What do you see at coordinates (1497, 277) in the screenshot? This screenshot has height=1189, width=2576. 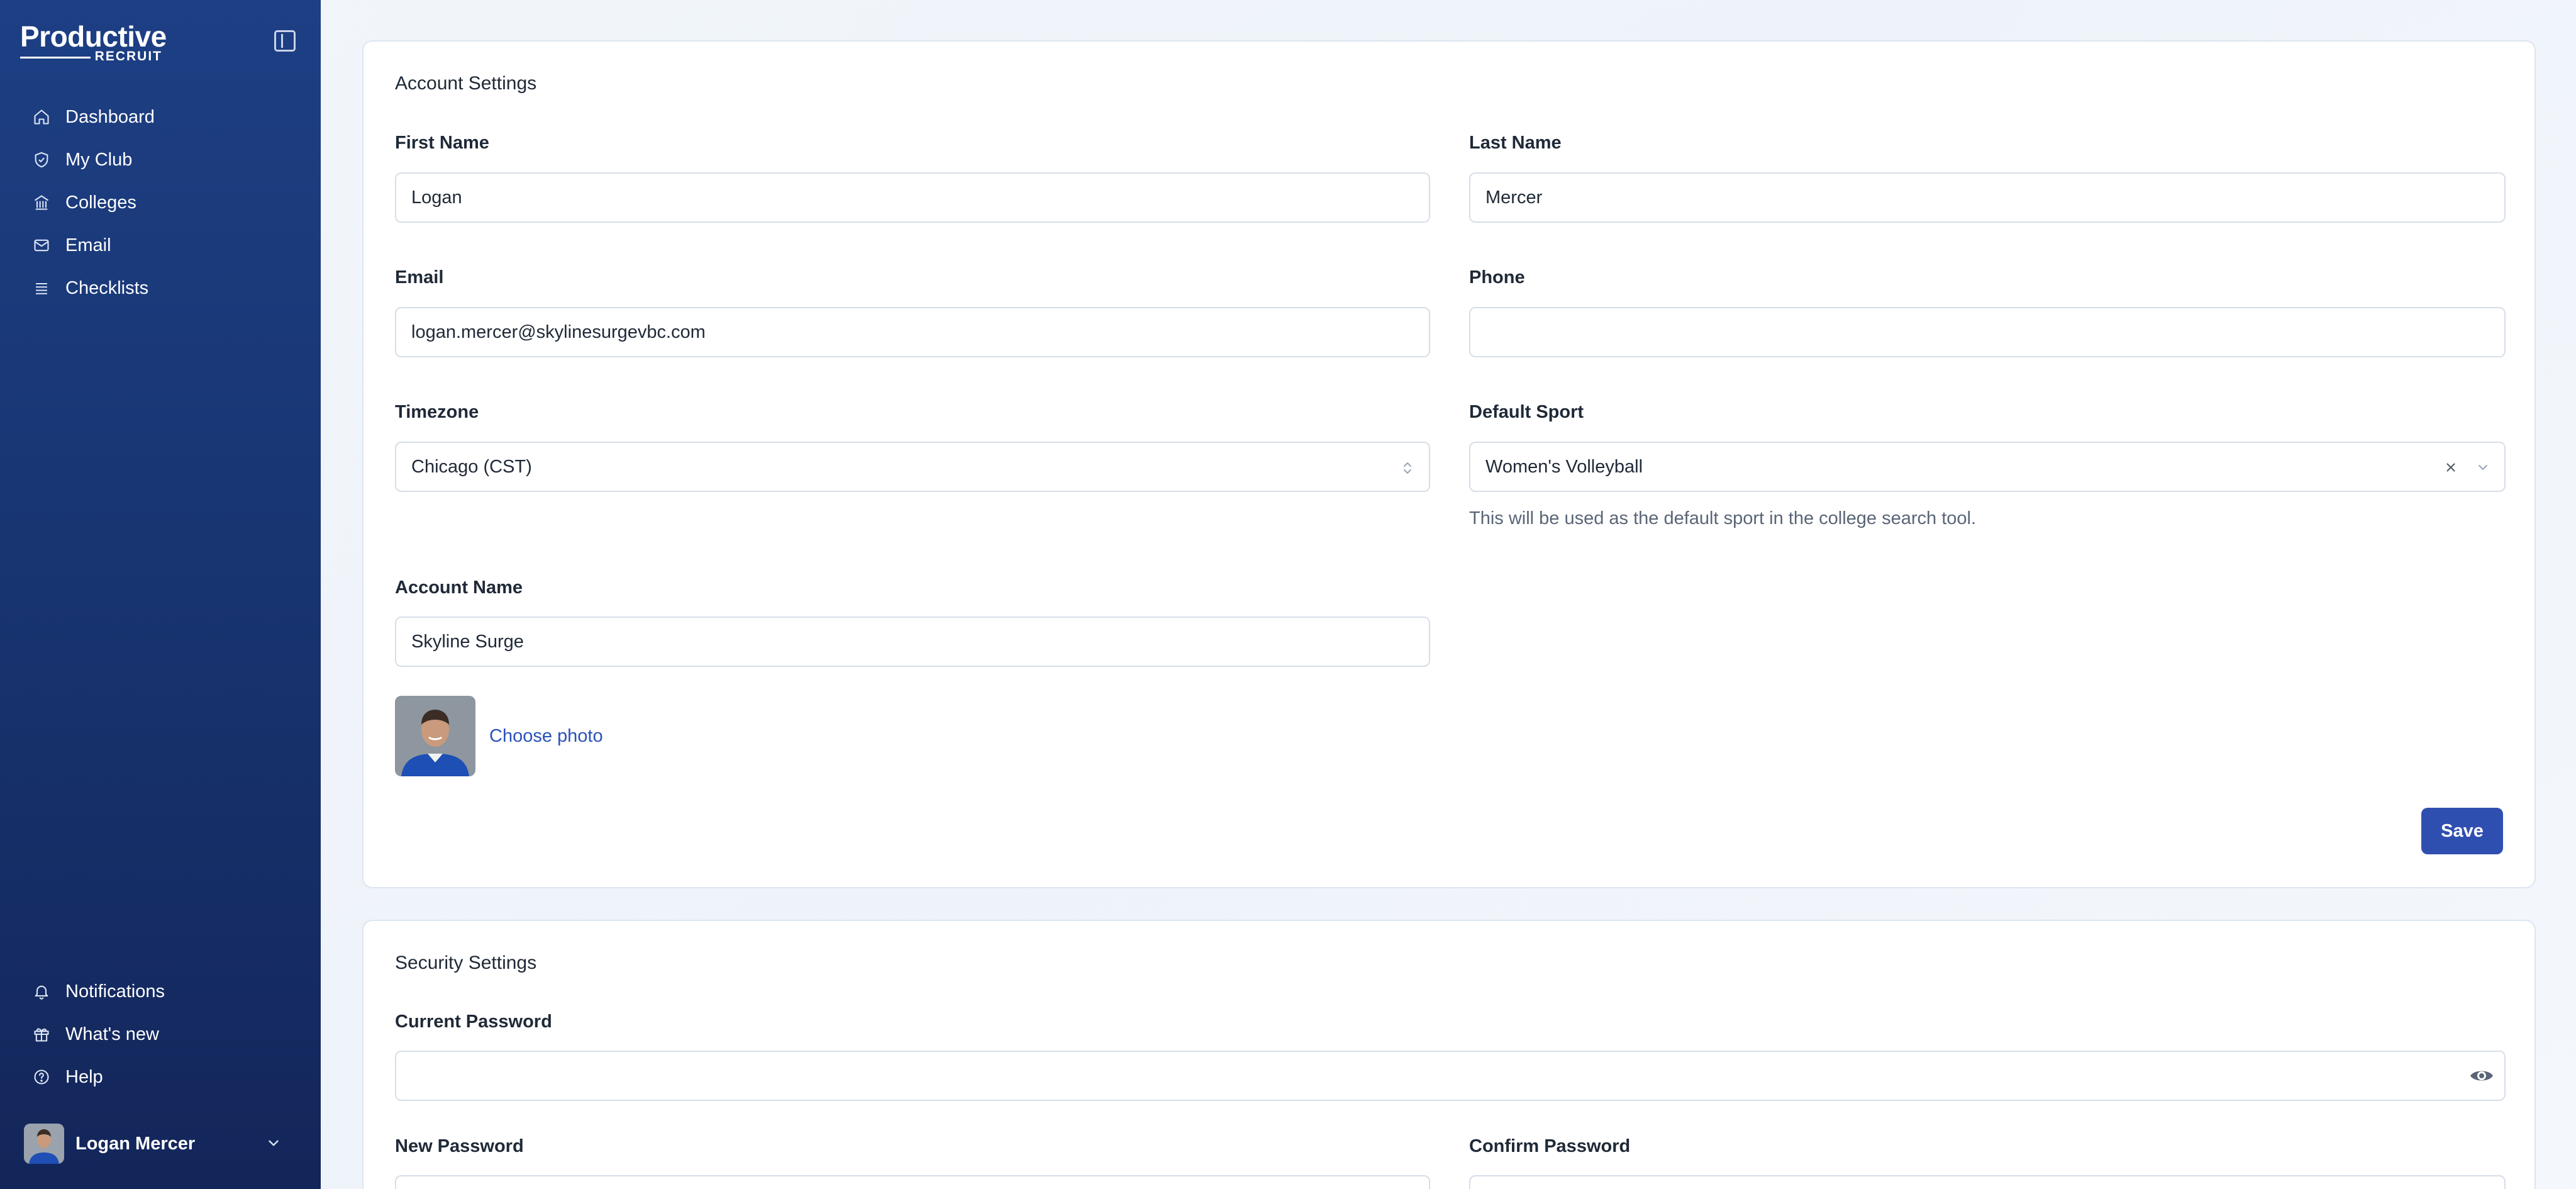 I see `phone-label: Phone` at bounding box center [1497, 277].